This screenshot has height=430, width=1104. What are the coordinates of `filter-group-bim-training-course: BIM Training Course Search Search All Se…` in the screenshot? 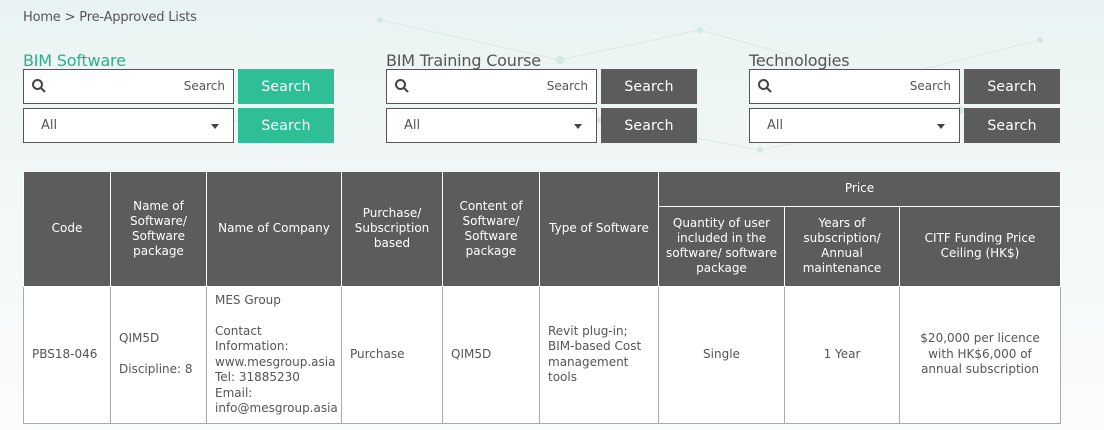 It's located at (542, 97).